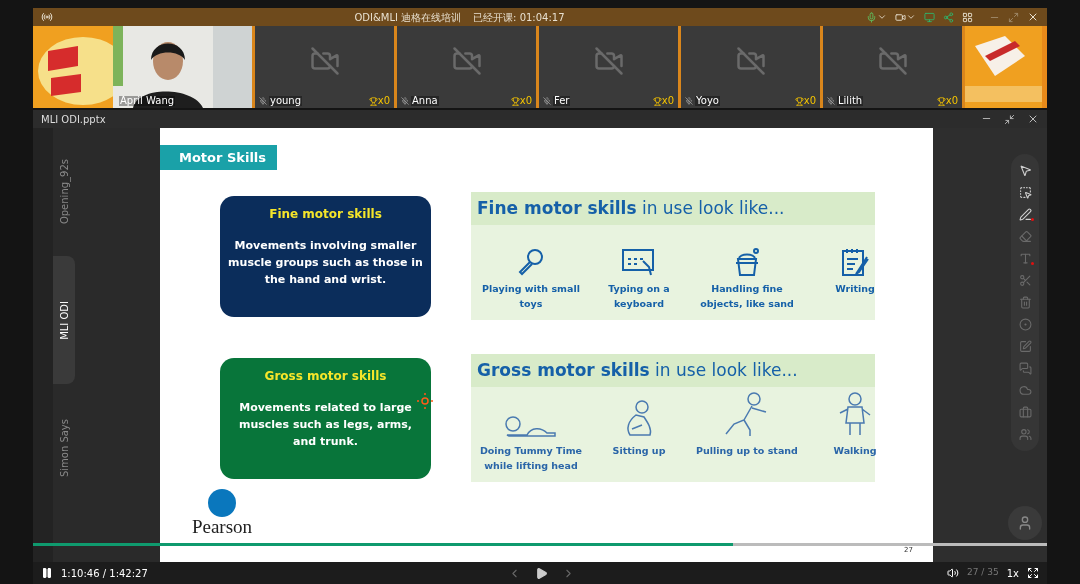 The height and width of the screenshot is (584, 1080). Describe the element at coordinates (747, 296) in the screenshot. I see `example-label: Handling fine objects, like sand` at that location.